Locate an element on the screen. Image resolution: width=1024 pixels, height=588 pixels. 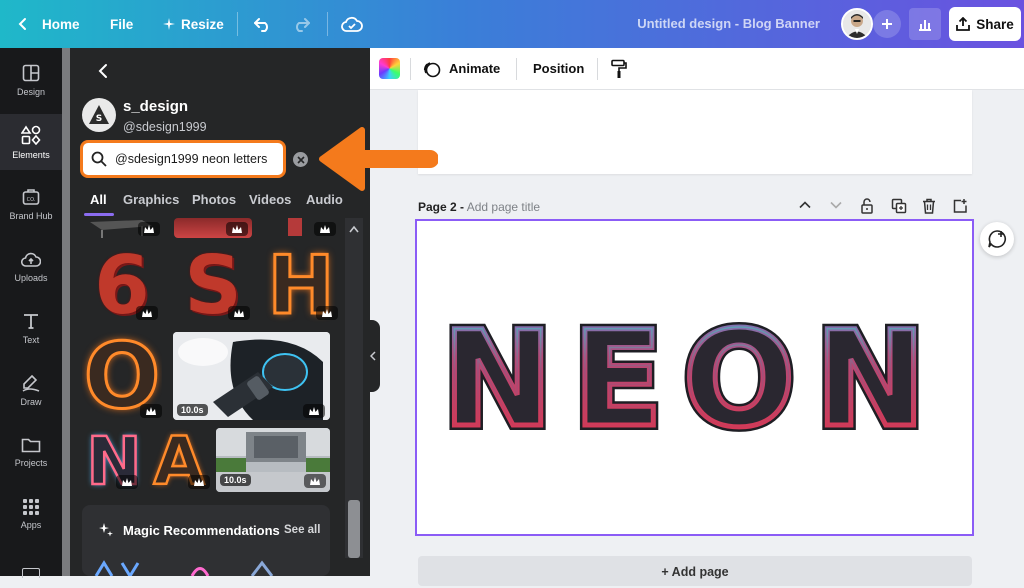
close-icon is located at coordinates (300, 159).